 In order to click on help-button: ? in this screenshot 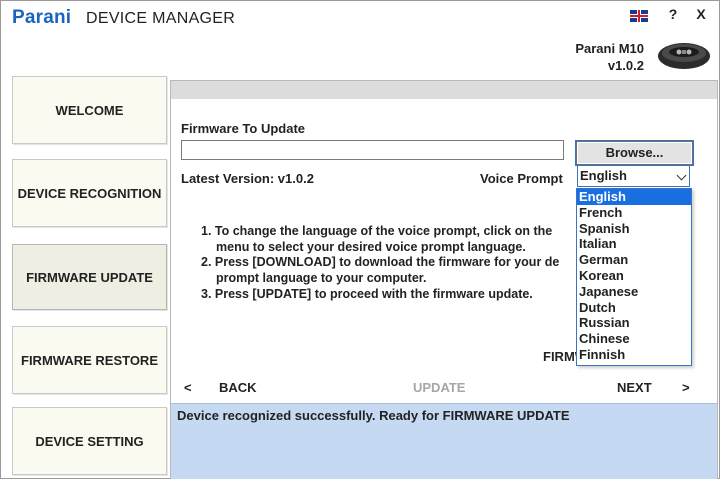, I will do `click(673, 15)`.